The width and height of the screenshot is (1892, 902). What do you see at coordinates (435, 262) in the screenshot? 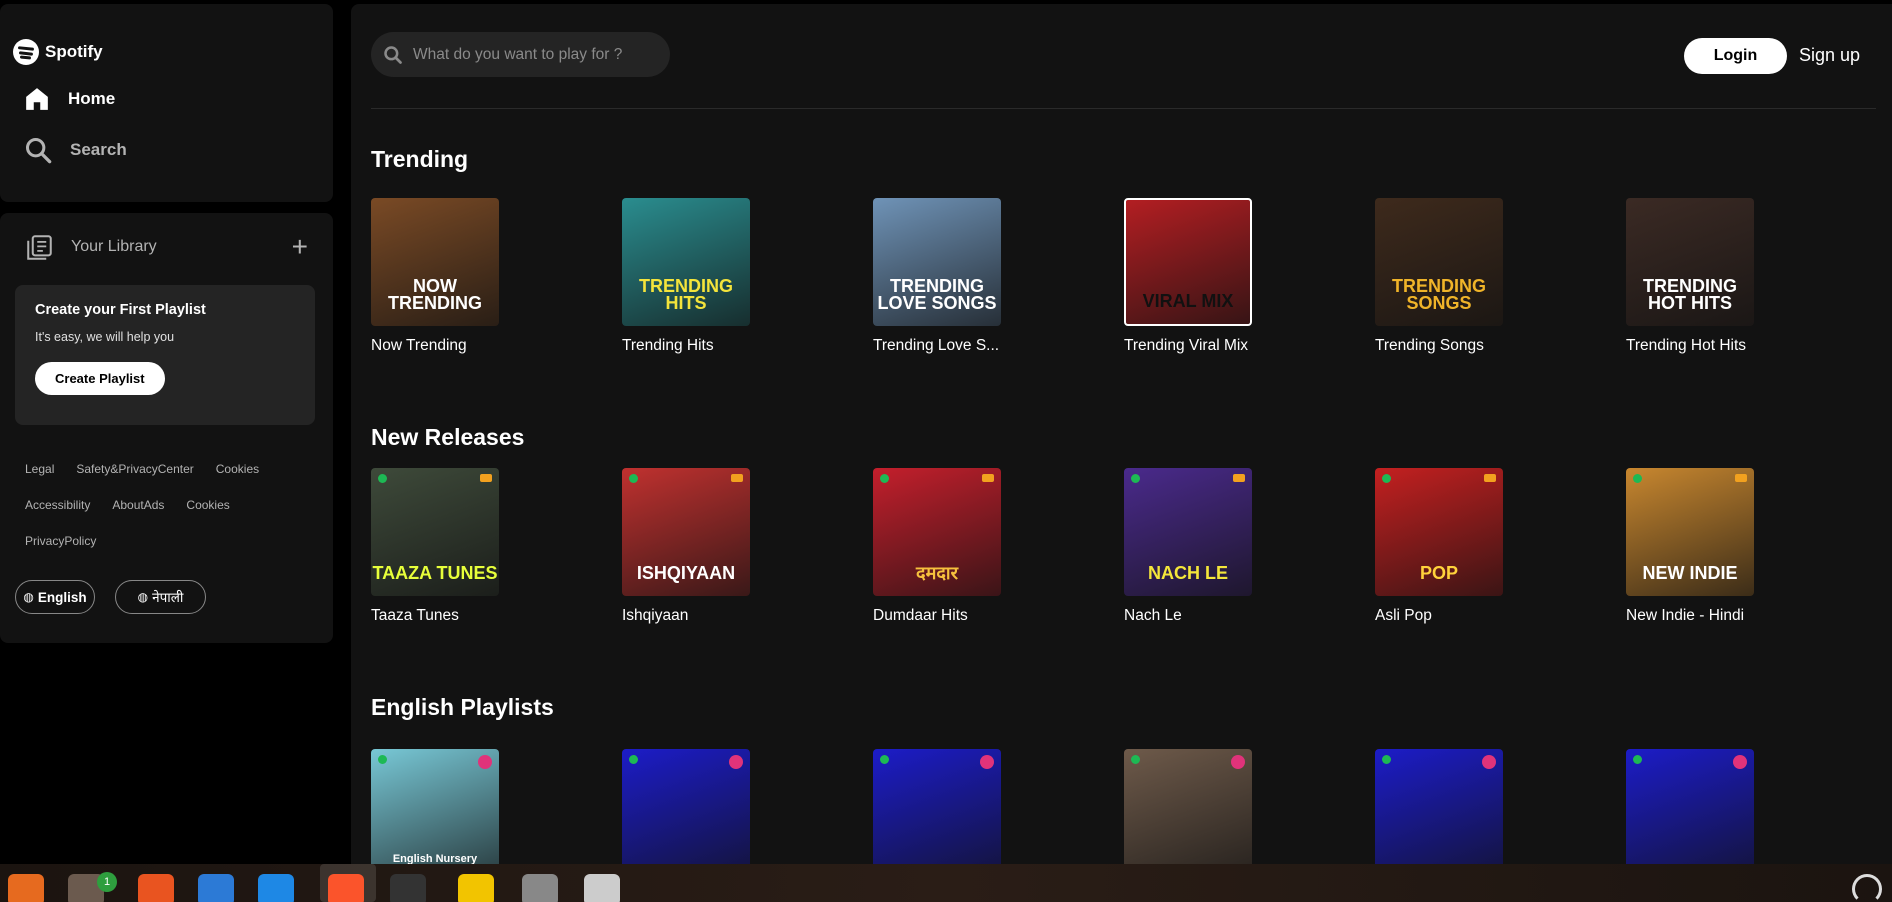
I see `playlist-cover: NOW TRENDING` at bounding box center [435, 262].